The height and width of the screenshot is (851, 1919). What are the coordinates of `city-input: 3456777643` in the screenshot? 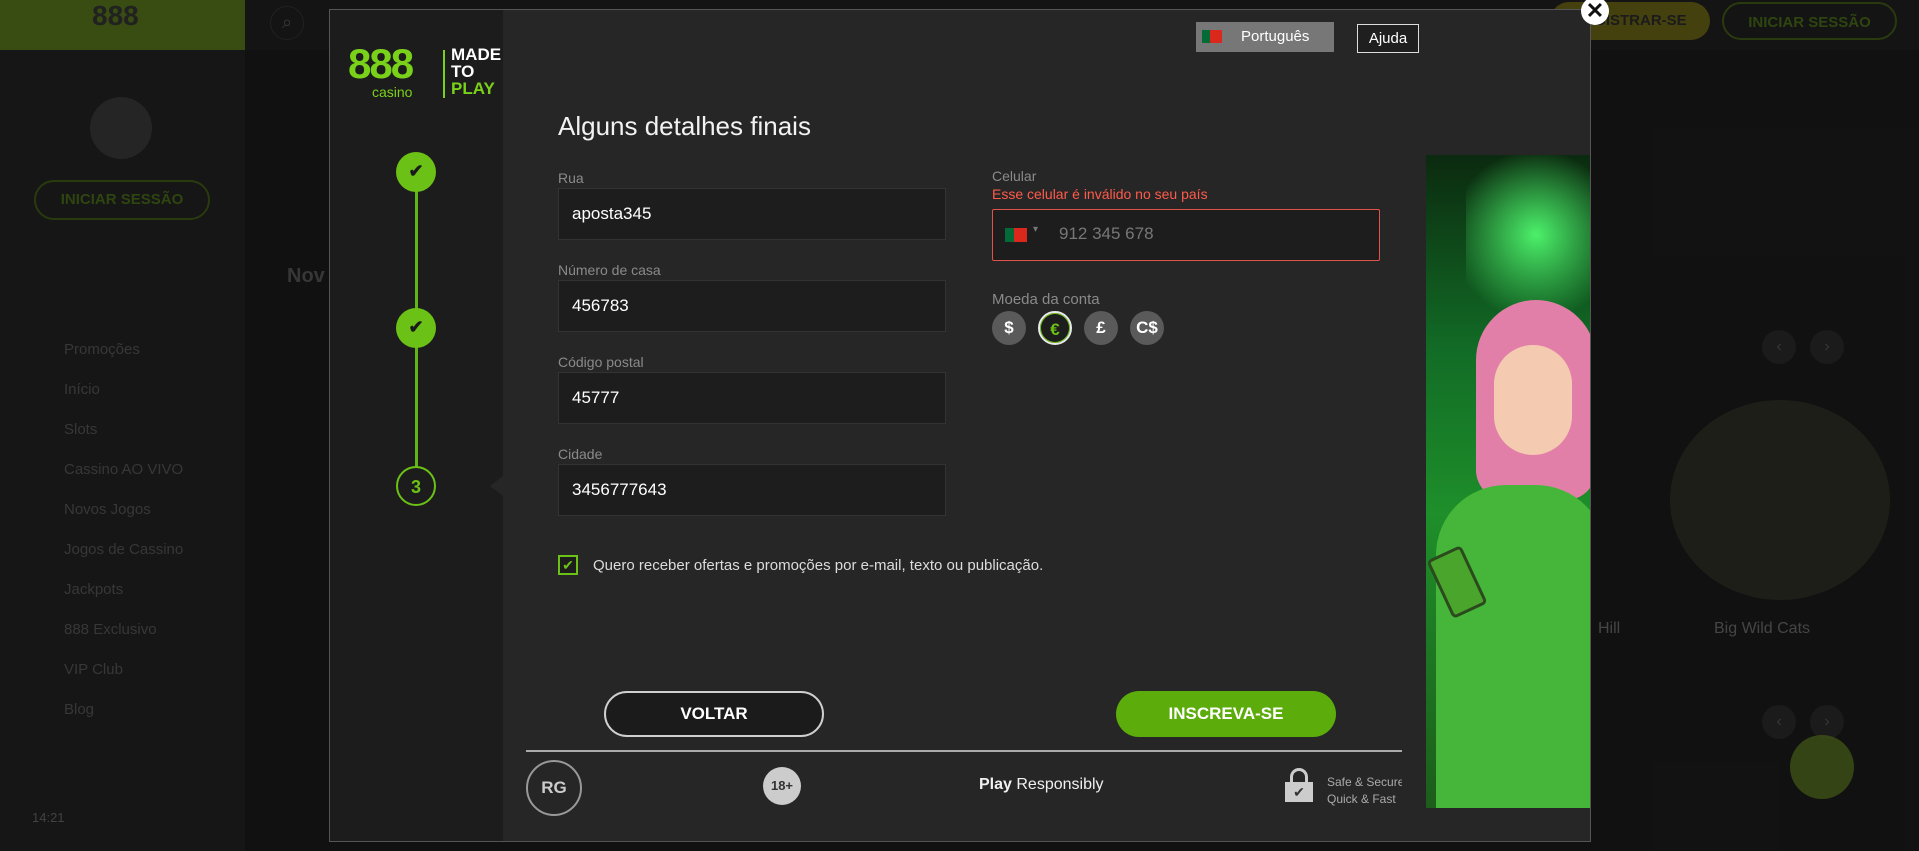 It's located at (752, 490).